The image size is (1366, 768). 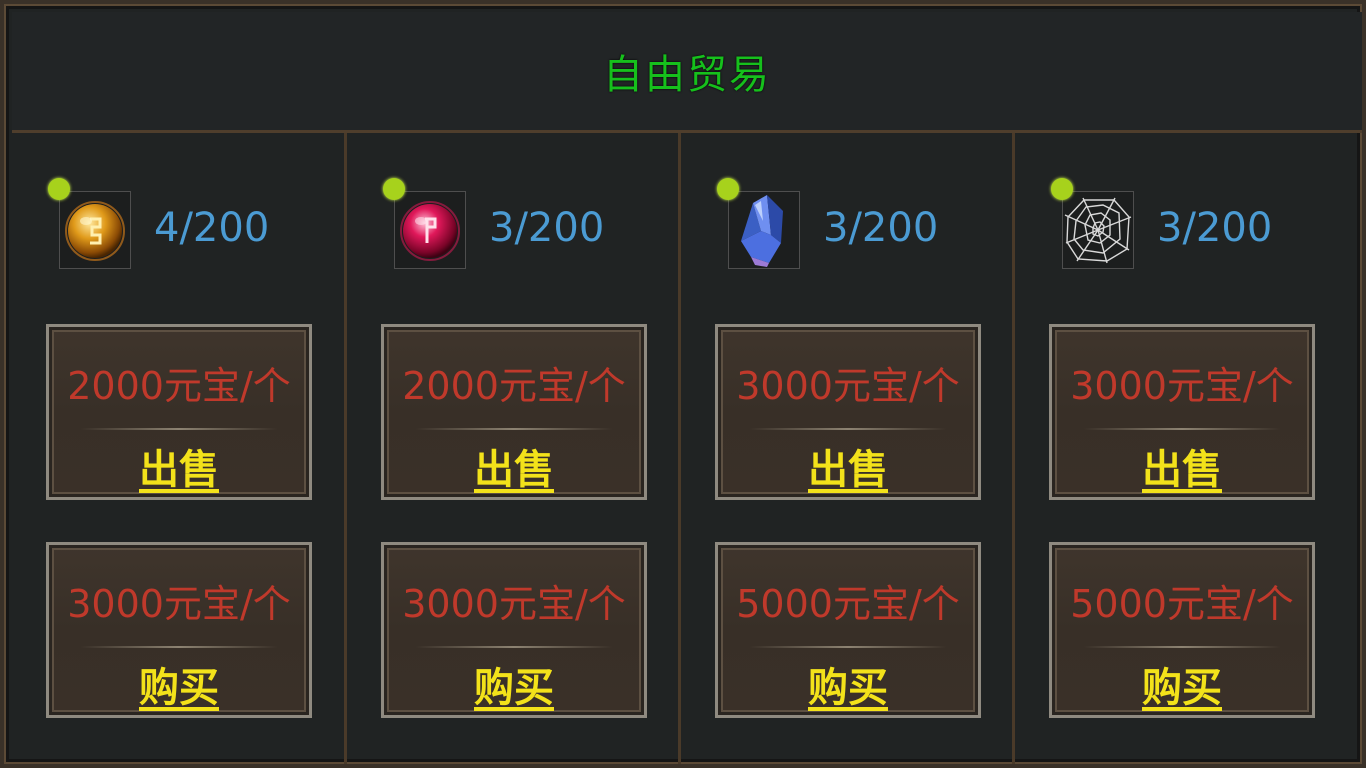 I want to click on spider-web-icon, so click(x=1098, y=230).